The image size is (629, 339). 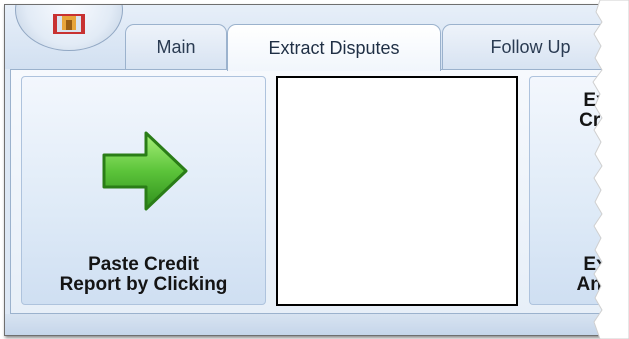 What do you see at coordinates (315, 324) in the screenshot?
I see `ribbon-bottom-strip` at bounding box center [315, 324].